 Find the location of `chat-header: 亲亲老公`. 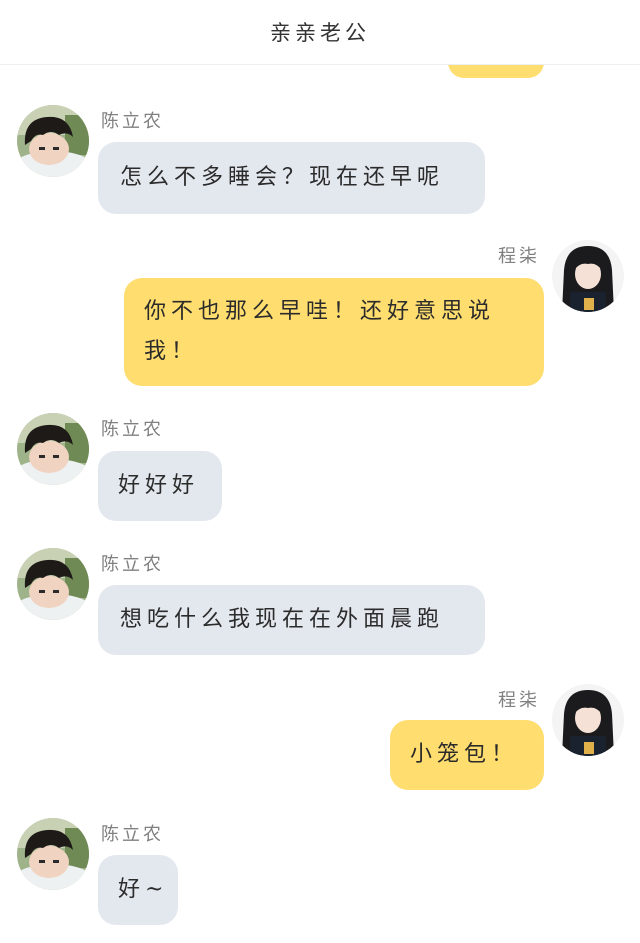

chat-header: 亲亲老公 is located at coordinates (320, 32).